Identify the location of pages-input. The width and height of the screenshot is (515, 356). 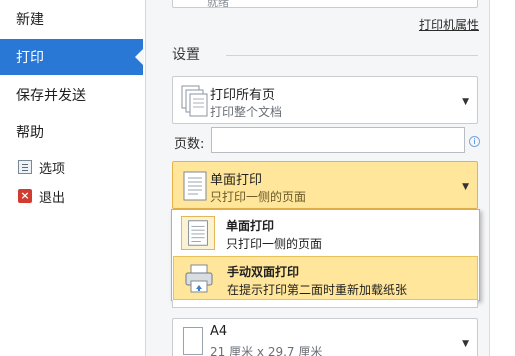
(338, 140).